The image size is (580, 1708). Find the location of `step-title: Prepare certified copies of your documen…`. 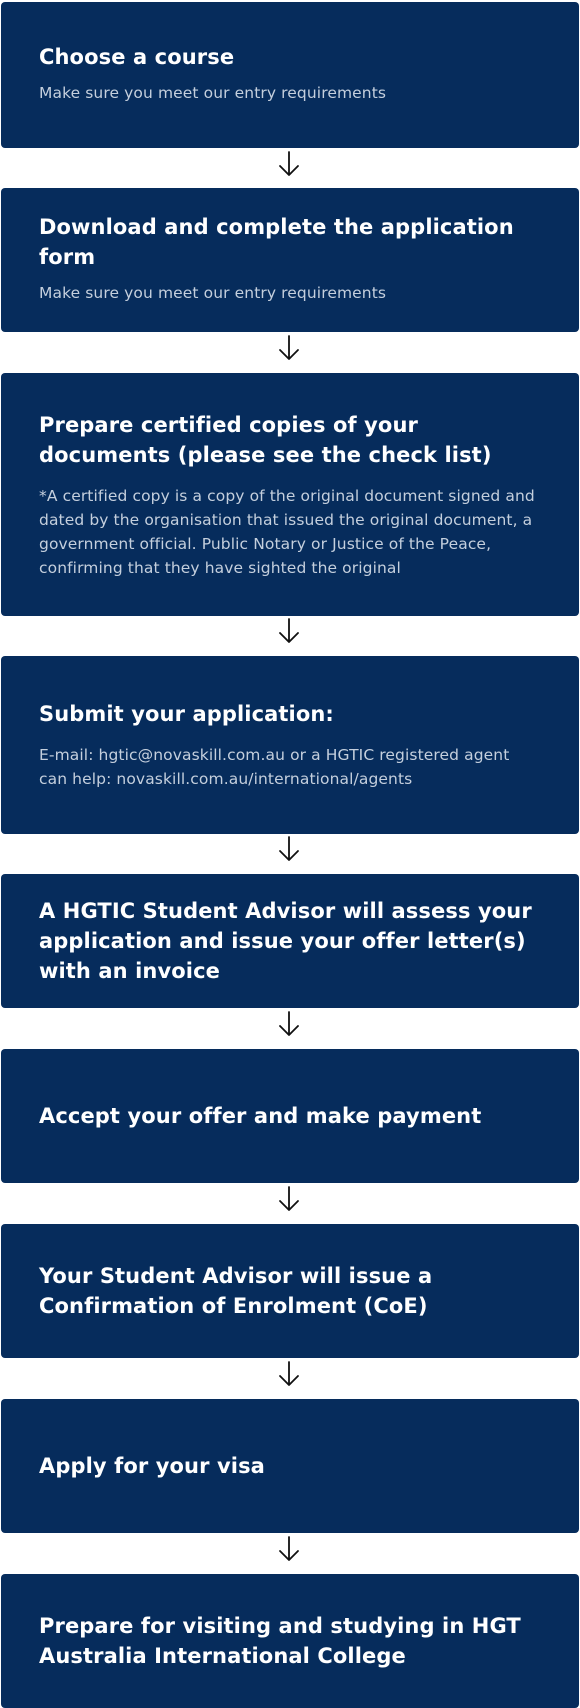

step-title: Prepare certified copies of your documen… is located at coordinates (265, 439).